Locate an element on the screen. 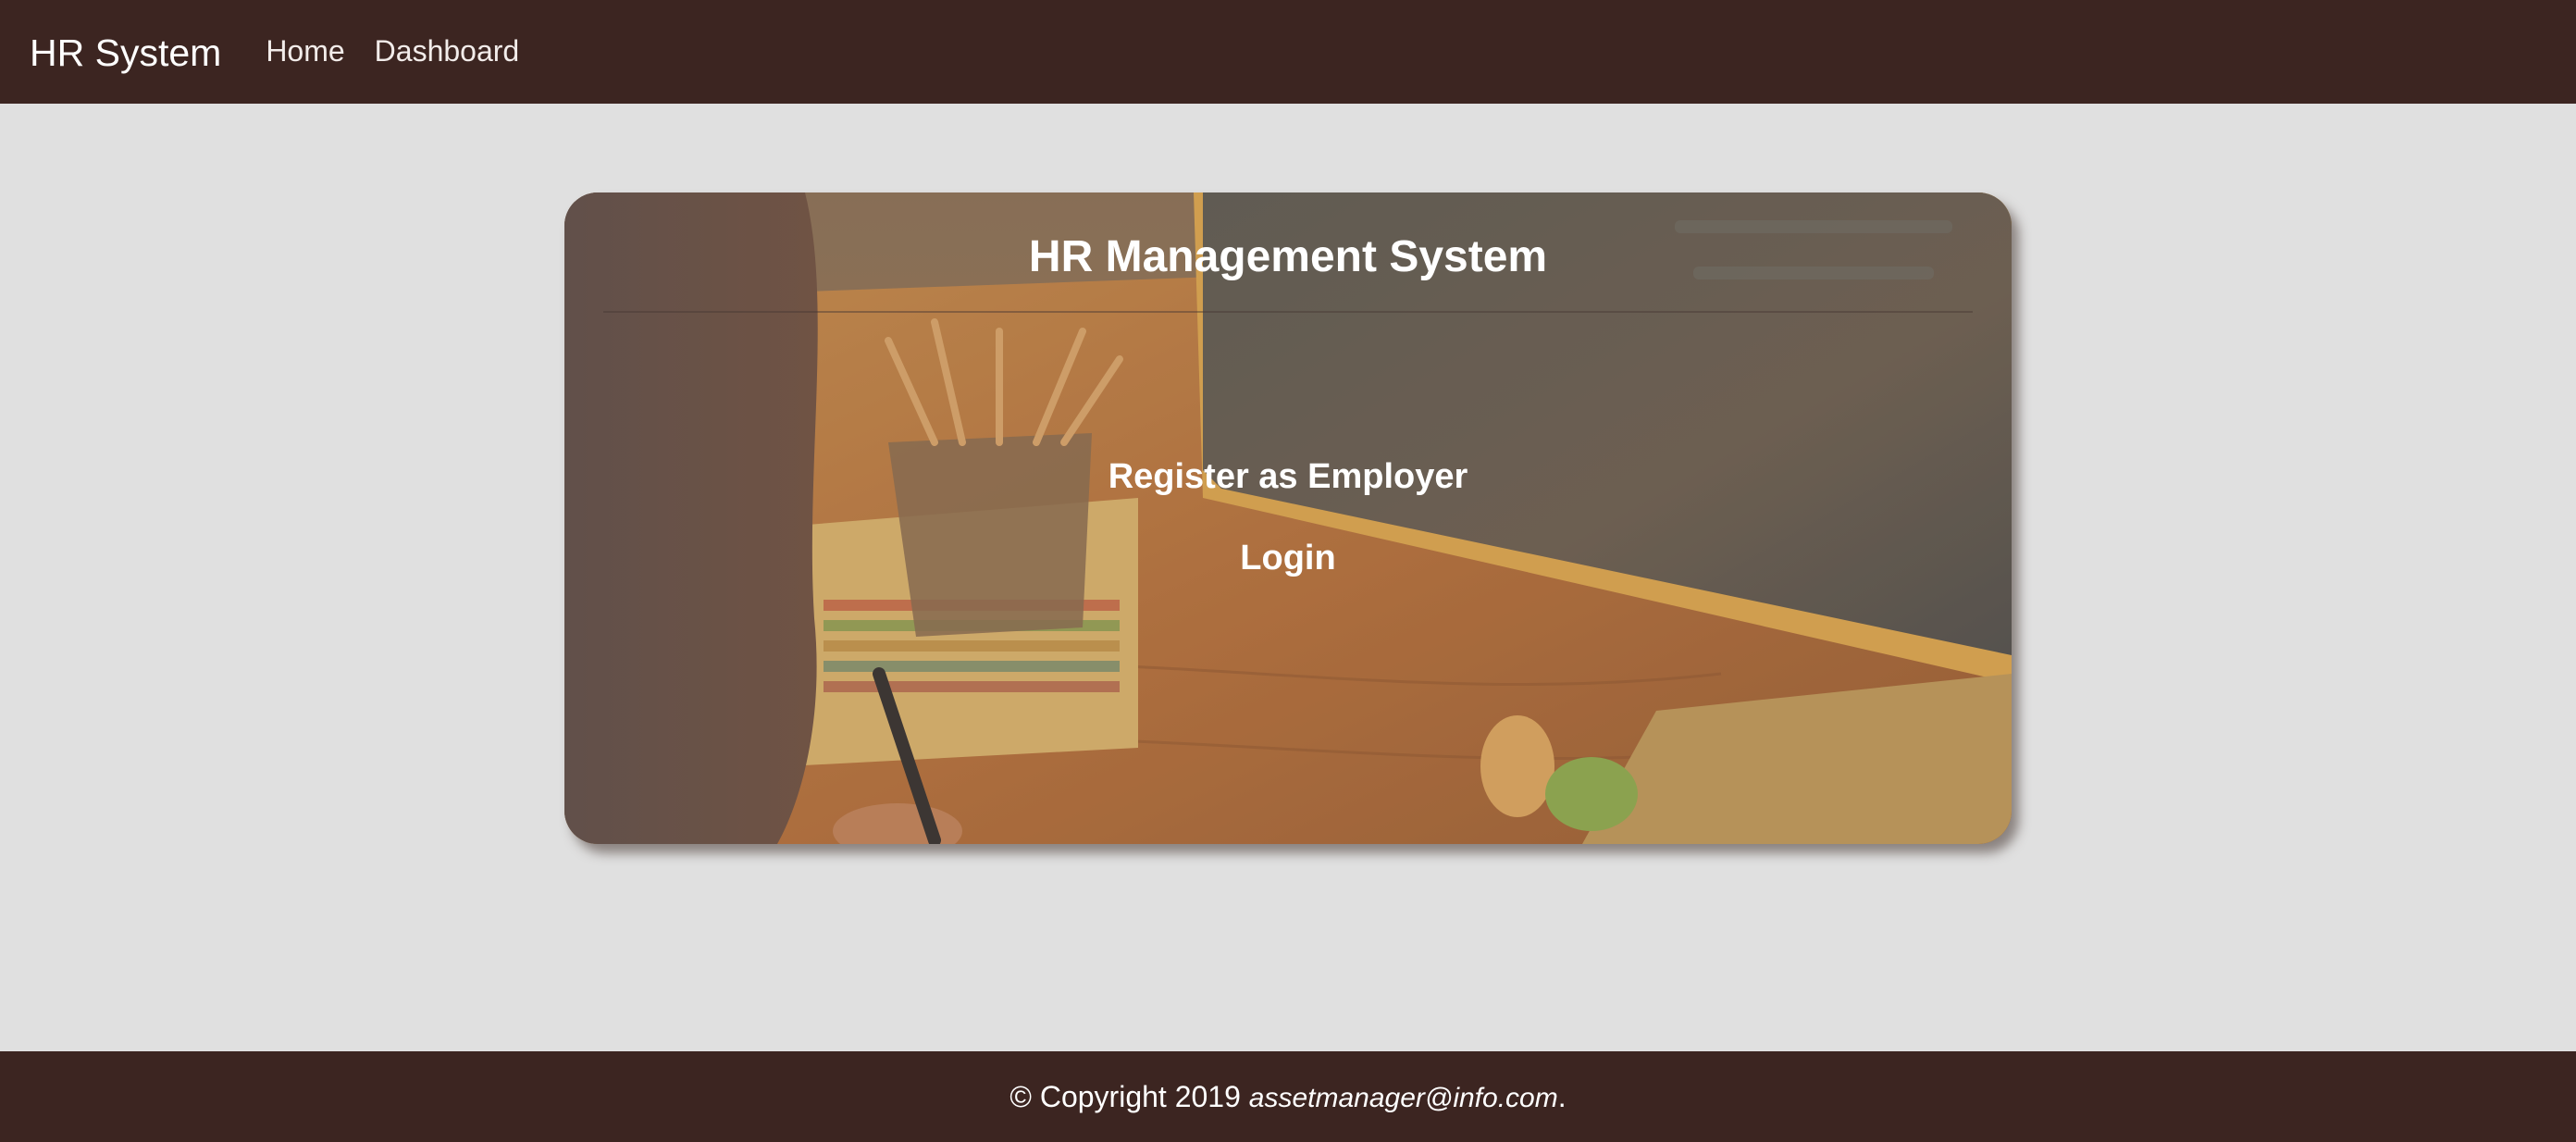  nav-dashboard-link: Dashboard is located at coordinates (448, 51).